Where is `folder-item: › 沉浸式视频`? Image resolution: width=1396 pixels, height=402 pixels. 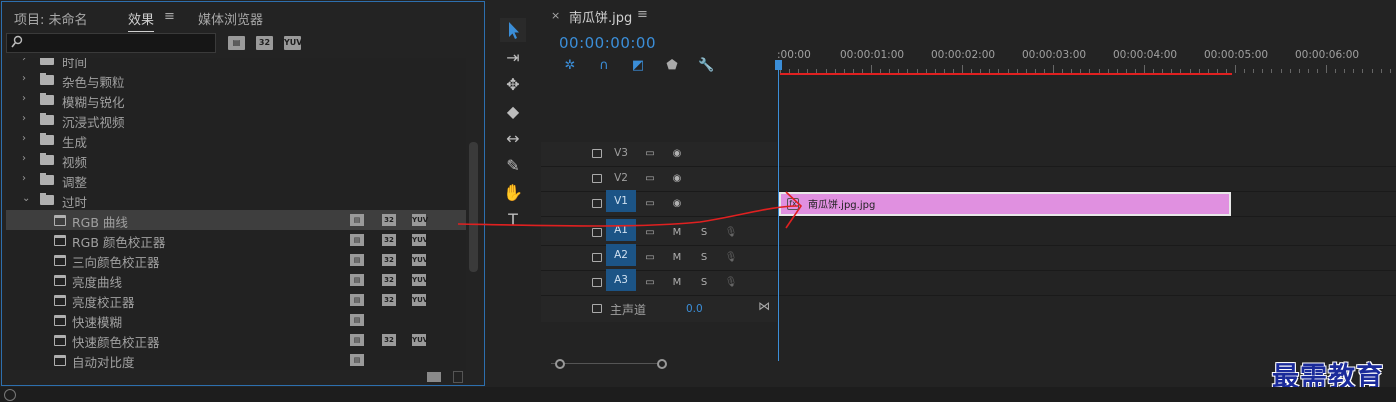
folder-item: › 沉浸式视频 is located at coordinates (236, 120).